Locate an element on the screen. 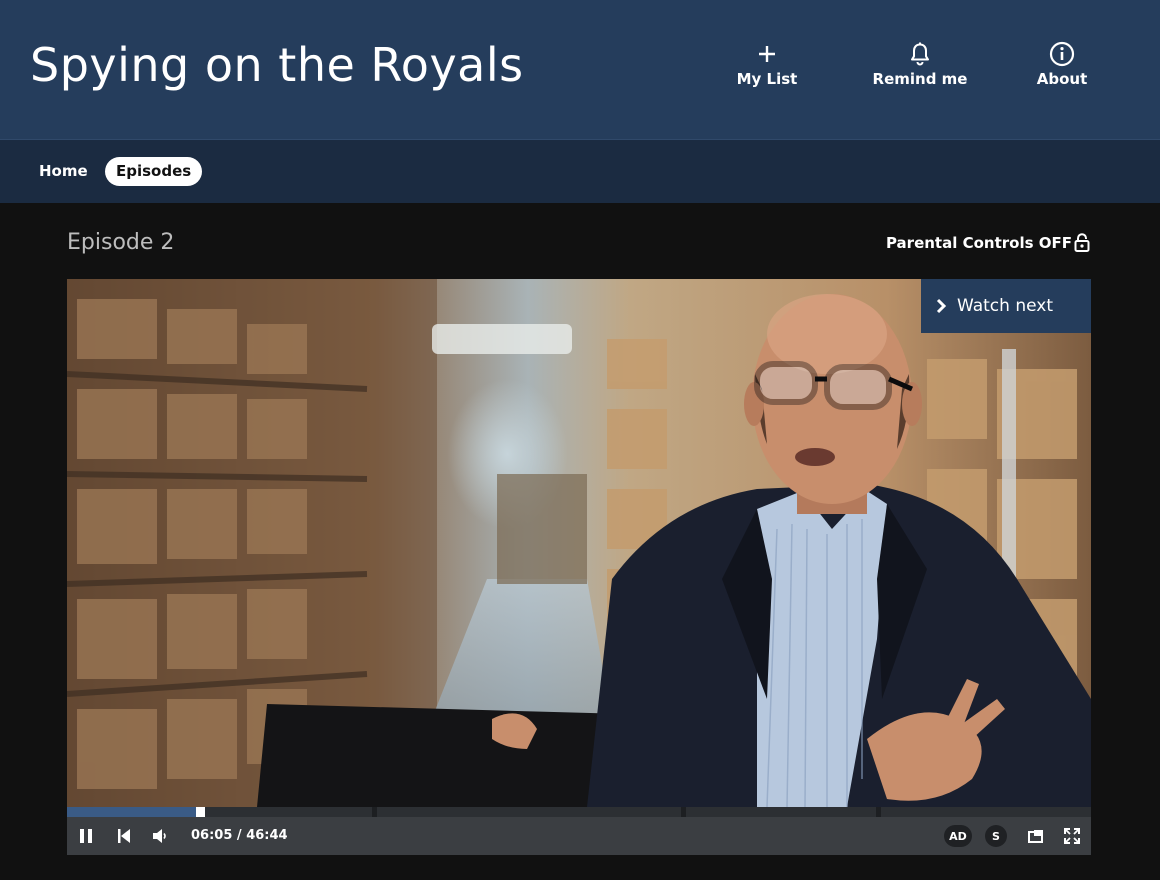 Image resolution: width=1160 pixels, height=880 pixels. chevron-right-icon is located at coordinates (941, 306).